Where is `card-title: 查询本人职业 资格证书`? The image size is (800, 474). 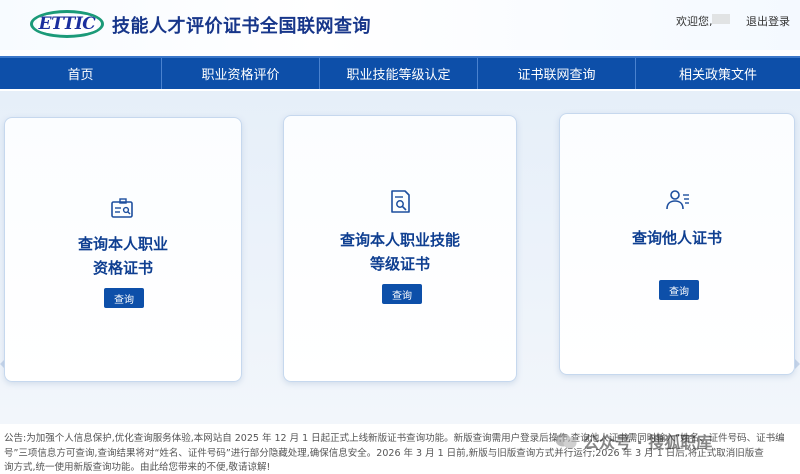 card-title: 查询本人职业 资格证书 is located at coordinates (122, 256).